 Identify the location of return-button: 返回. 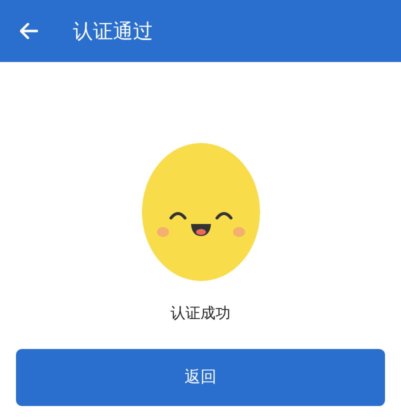
(200, 377).